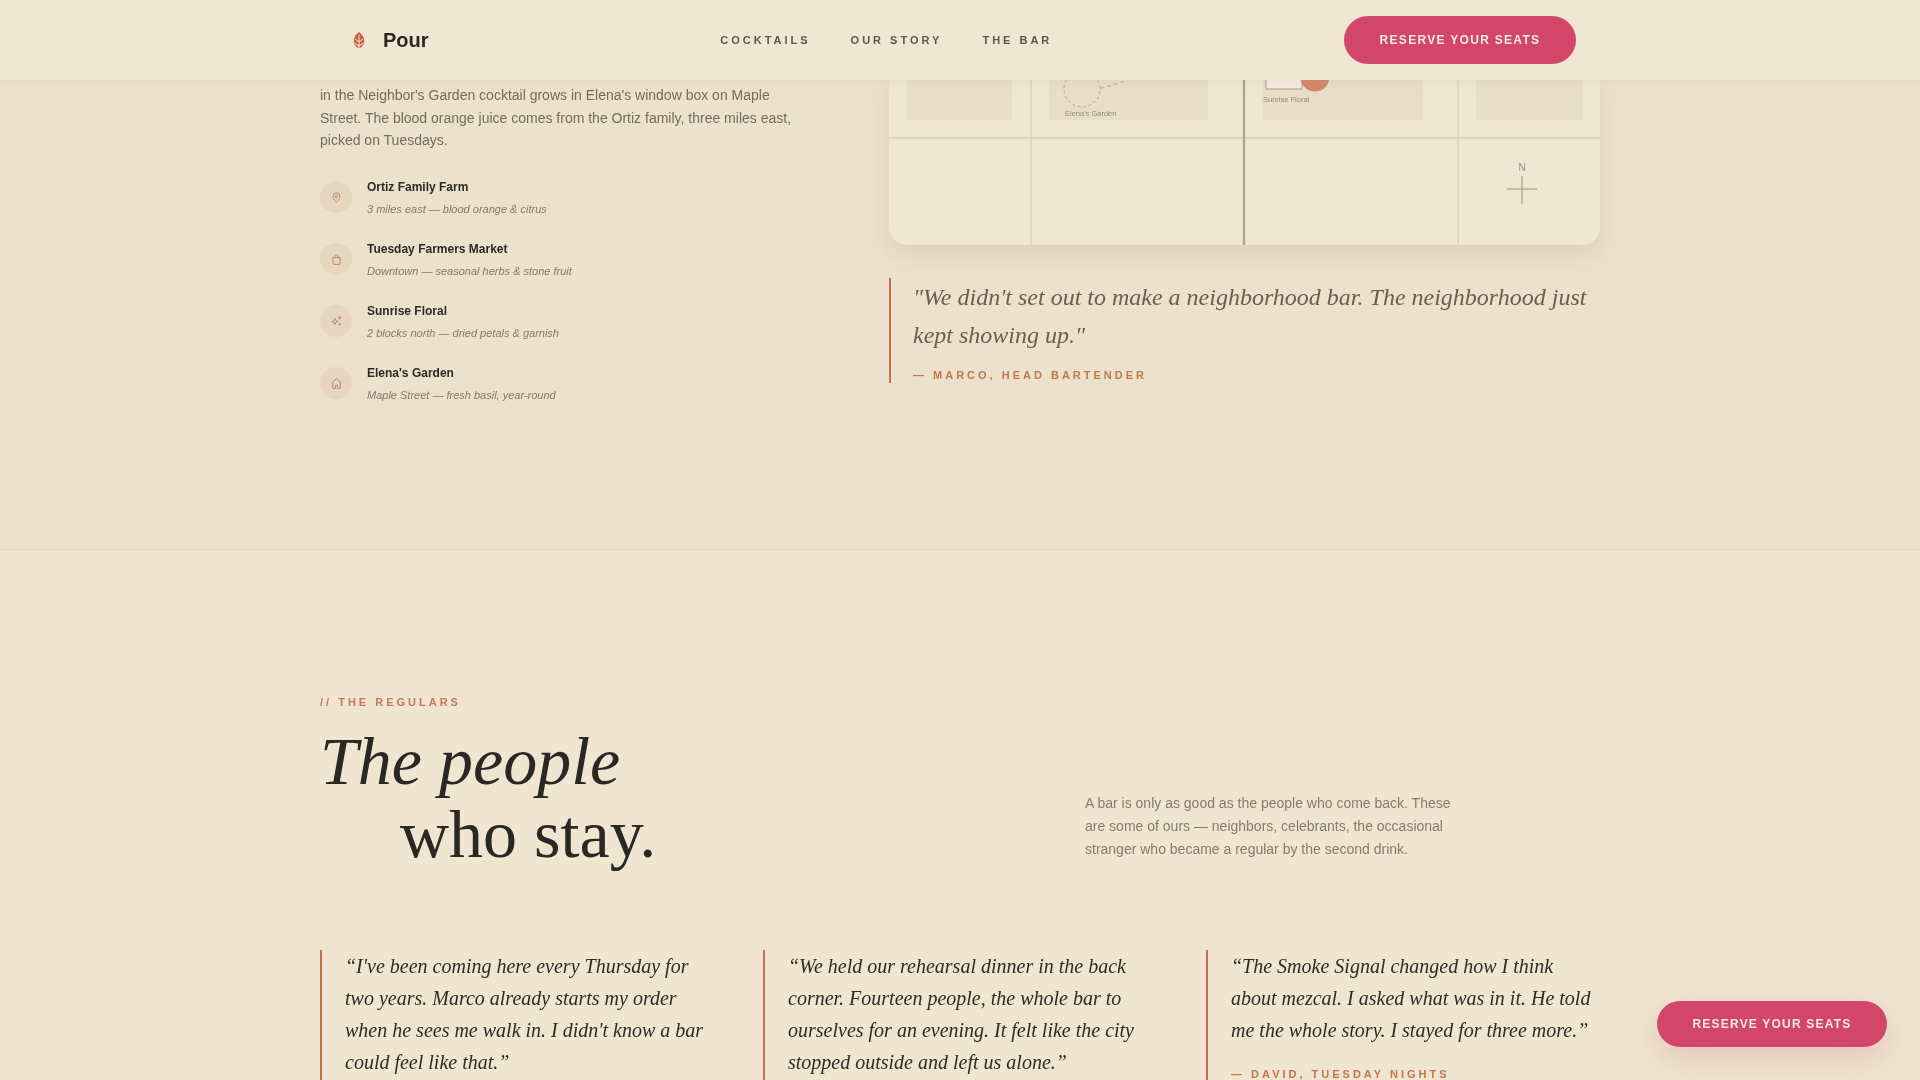 This screenshot has width=1920, height=1080. I want to click on brand-name: Pour, so click(406, 40).